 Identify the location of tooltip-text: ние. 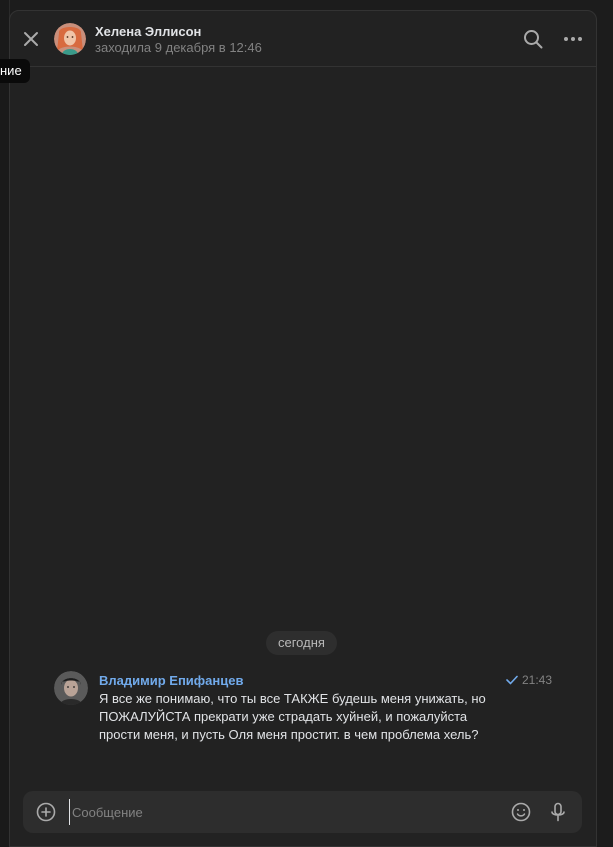
(11, 70).